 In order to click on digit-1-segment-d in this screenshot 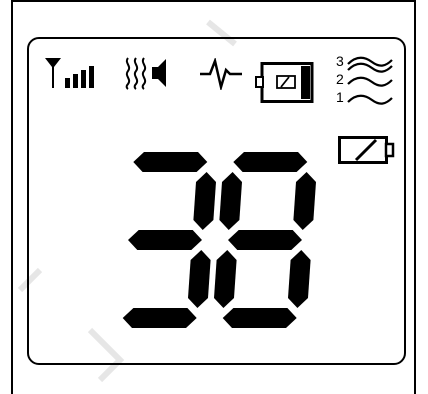, I will do `click(159, 318)`.